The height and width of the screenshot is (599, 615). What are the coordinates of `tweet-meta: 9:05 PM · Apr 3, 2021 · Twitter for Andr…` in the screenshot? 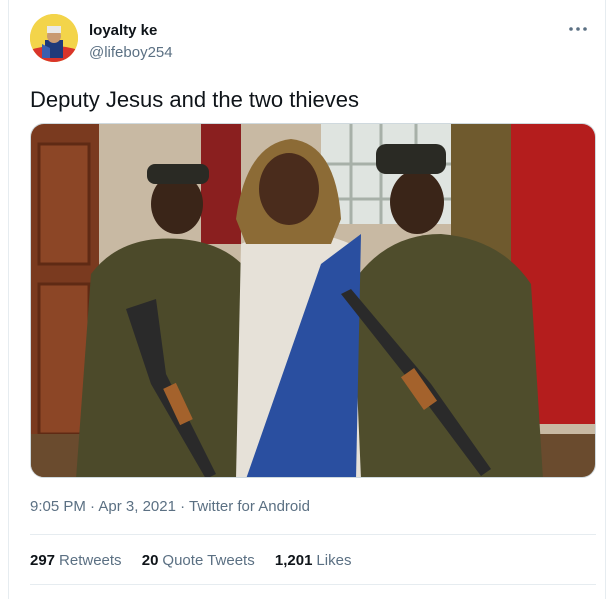 It's located at (170, 506).